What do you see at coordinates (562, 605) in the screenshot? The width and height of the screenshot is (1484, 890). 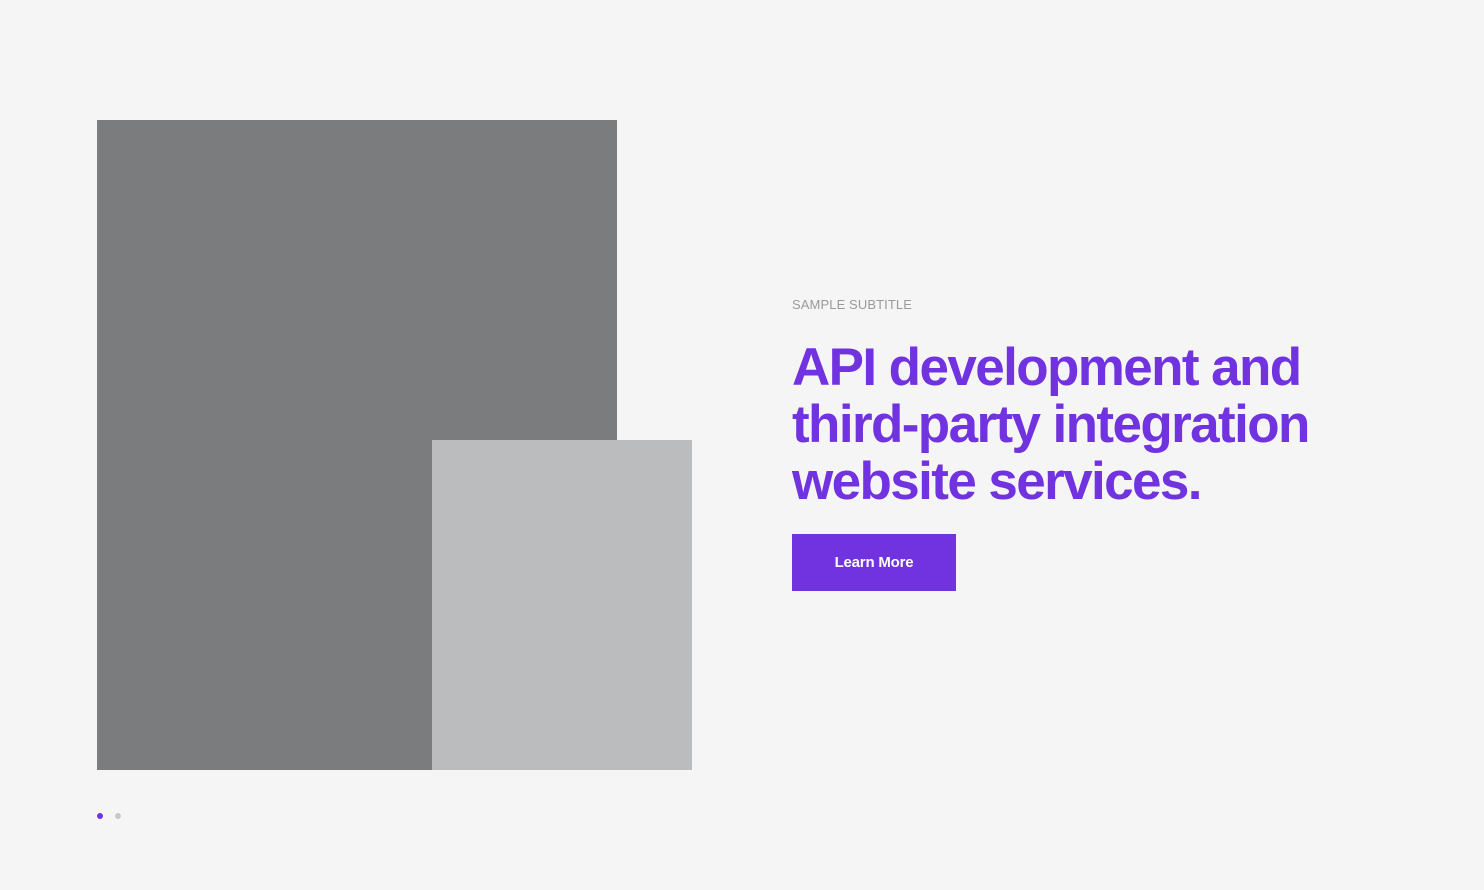 I see `hero-image-secondary` at bounding box center [562, 605].